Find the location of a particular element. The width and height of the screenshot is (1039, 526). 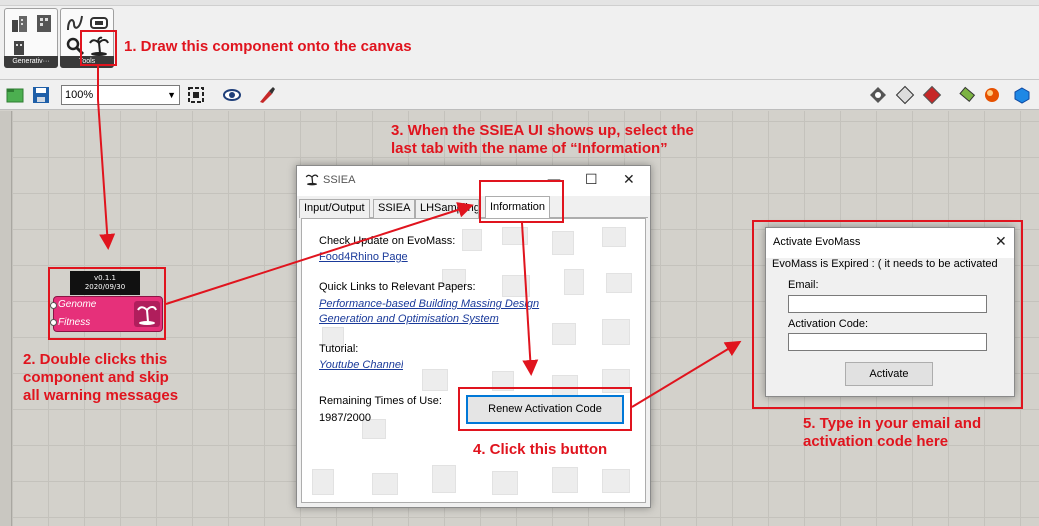

step5-line: 5. Type in your email and is located at coordinates (892, 423).